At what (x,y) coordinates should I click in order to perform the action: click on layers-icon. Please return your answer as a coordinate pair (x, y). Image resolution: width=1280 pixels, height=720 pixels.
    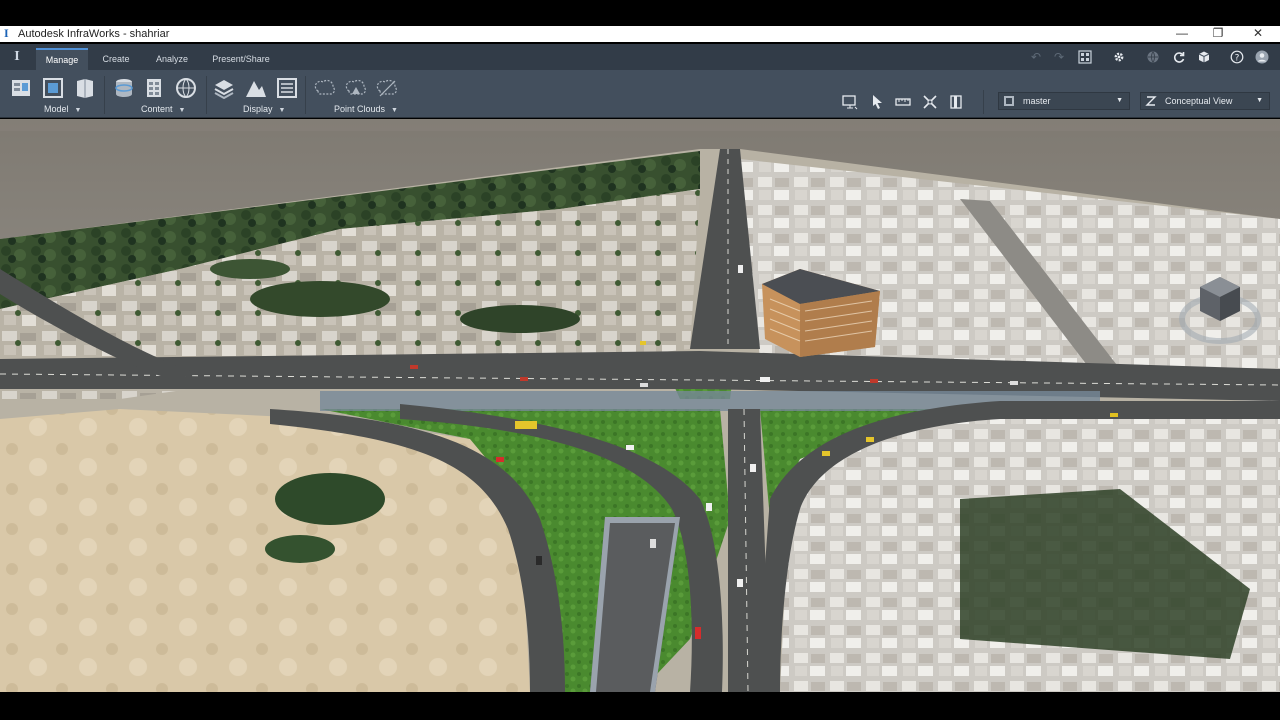
    Looking at the image, I should click on (224, 88).